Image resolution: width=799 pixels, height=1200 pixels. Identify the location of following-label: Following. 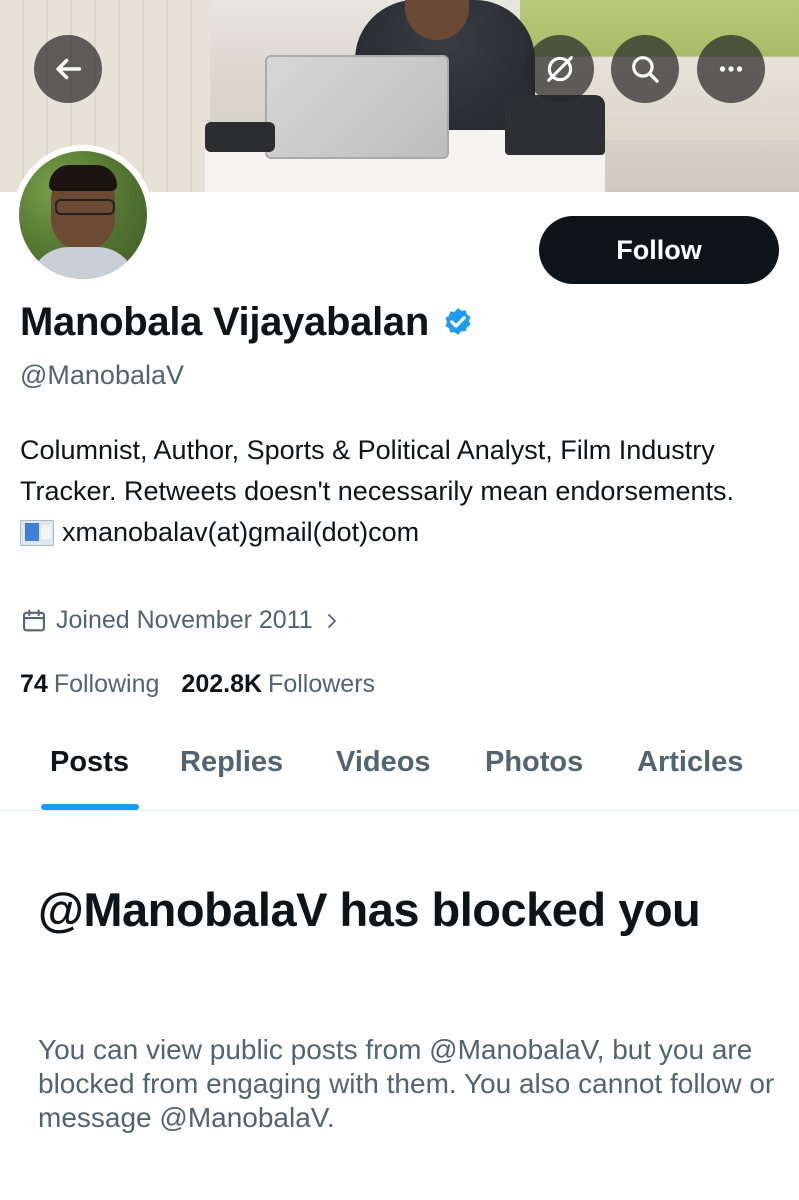
(106, 684).